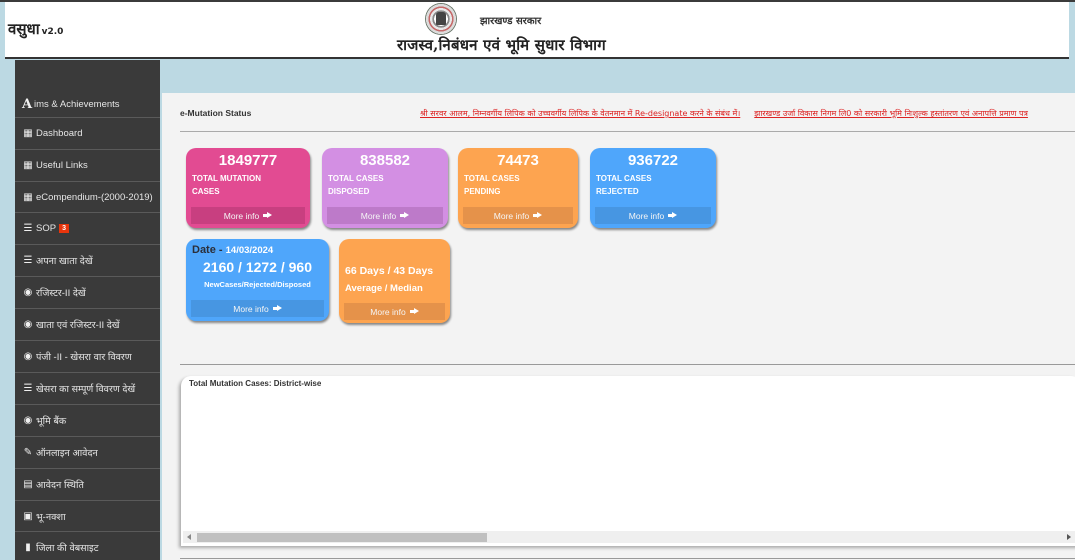 This screenshot has width=1075, height=560. I want to click on department-title: राजस्व,निबंधन एवं भूमि सुधार विभाग, so click(501, 45).